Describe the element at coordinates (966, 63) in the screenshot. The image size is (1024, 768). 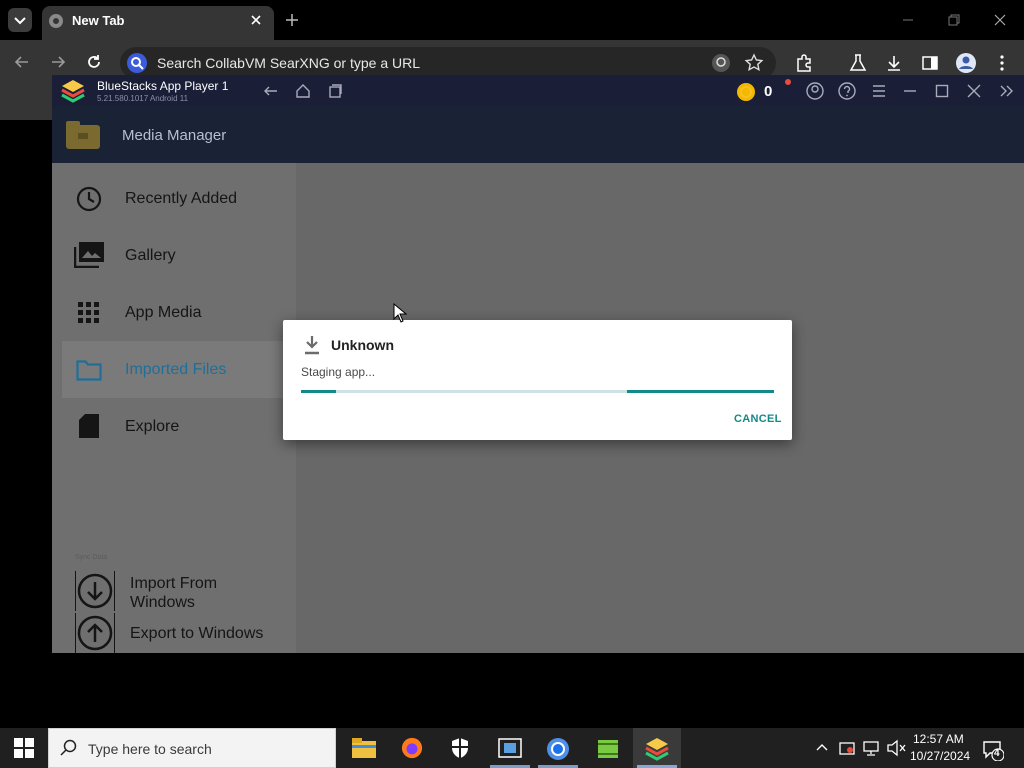
I see `profile-avatar-icon` at that location.